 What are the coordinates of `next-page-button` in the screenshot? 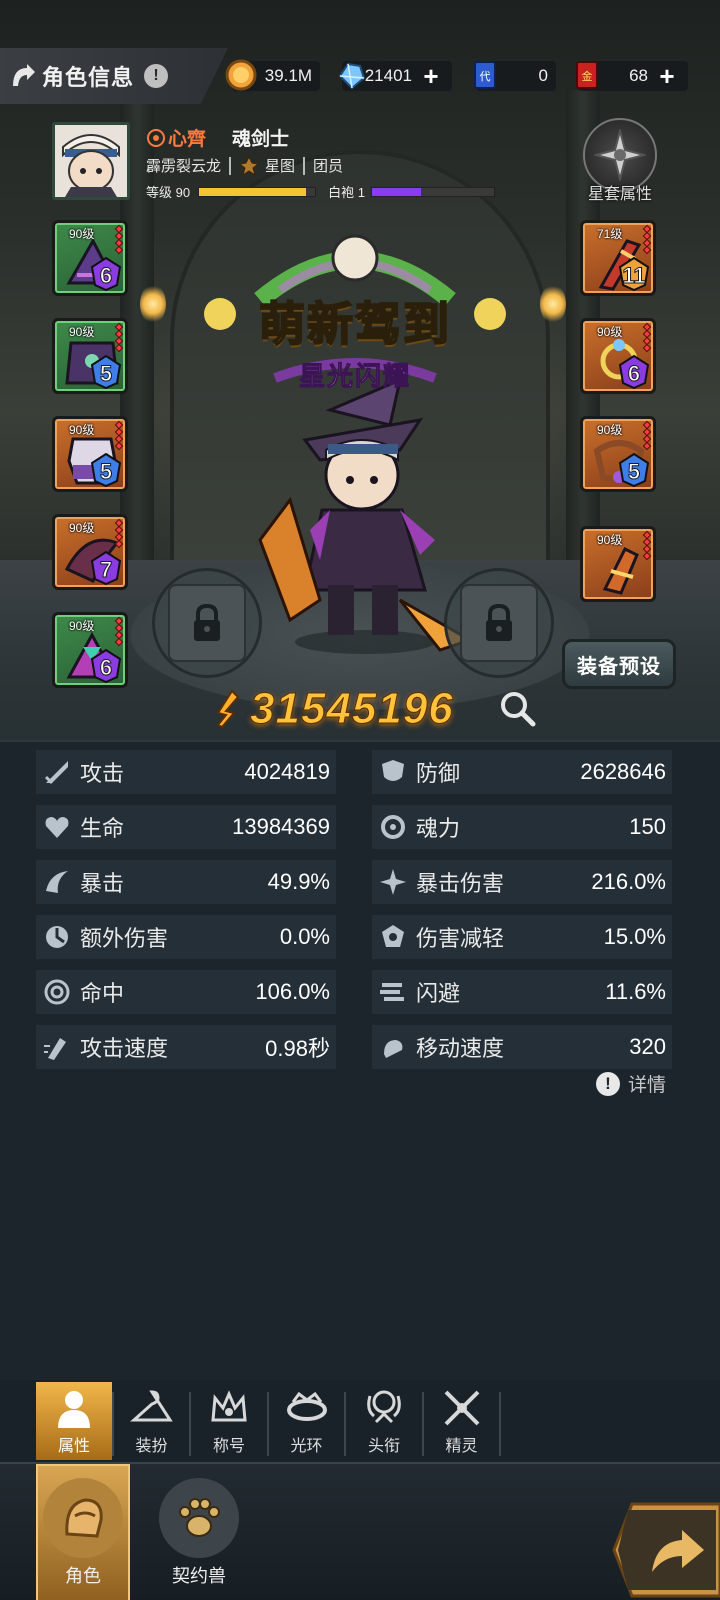 It's located at (666, 1550).